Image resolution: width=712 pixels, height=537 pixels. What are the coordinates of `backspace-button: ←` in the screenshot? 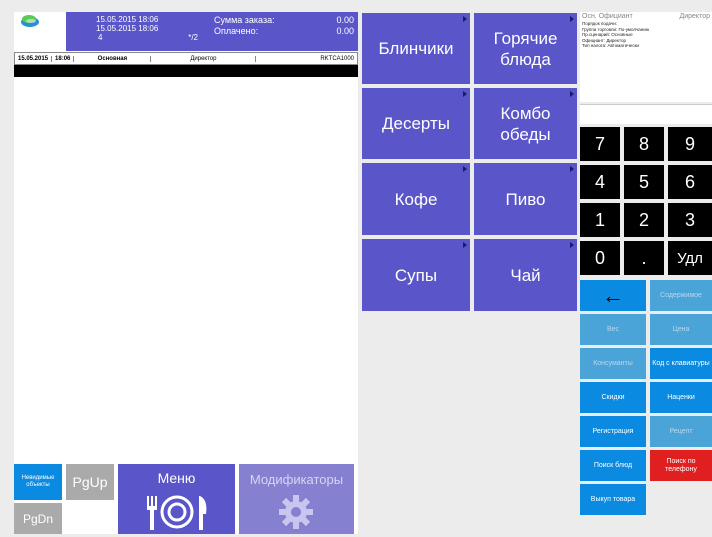 It's located at (613, 295).